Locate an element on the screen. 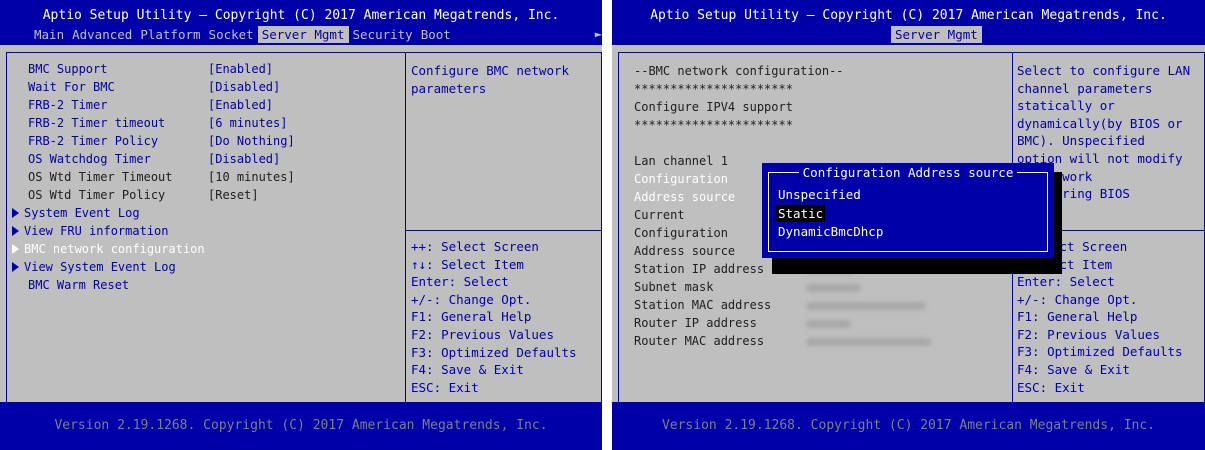 The image size is (1205, 450). setting-label: Router IP address is located at coordinates (695, 323).